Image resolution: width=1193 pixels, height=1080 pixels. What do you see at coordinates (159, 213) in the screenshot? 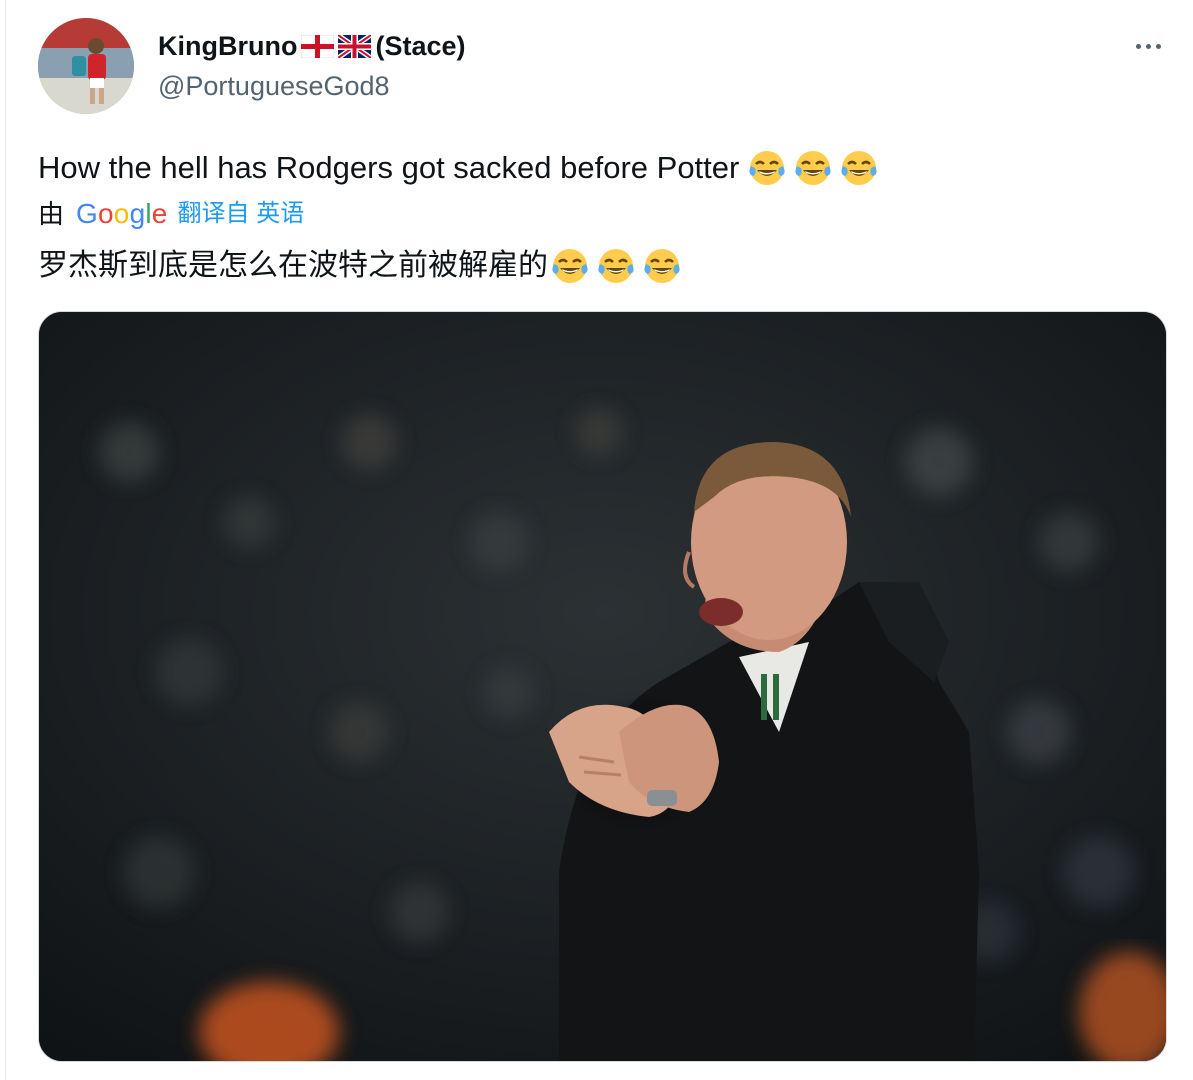
I see `google-letter: e` at bounding box center [159, 213].